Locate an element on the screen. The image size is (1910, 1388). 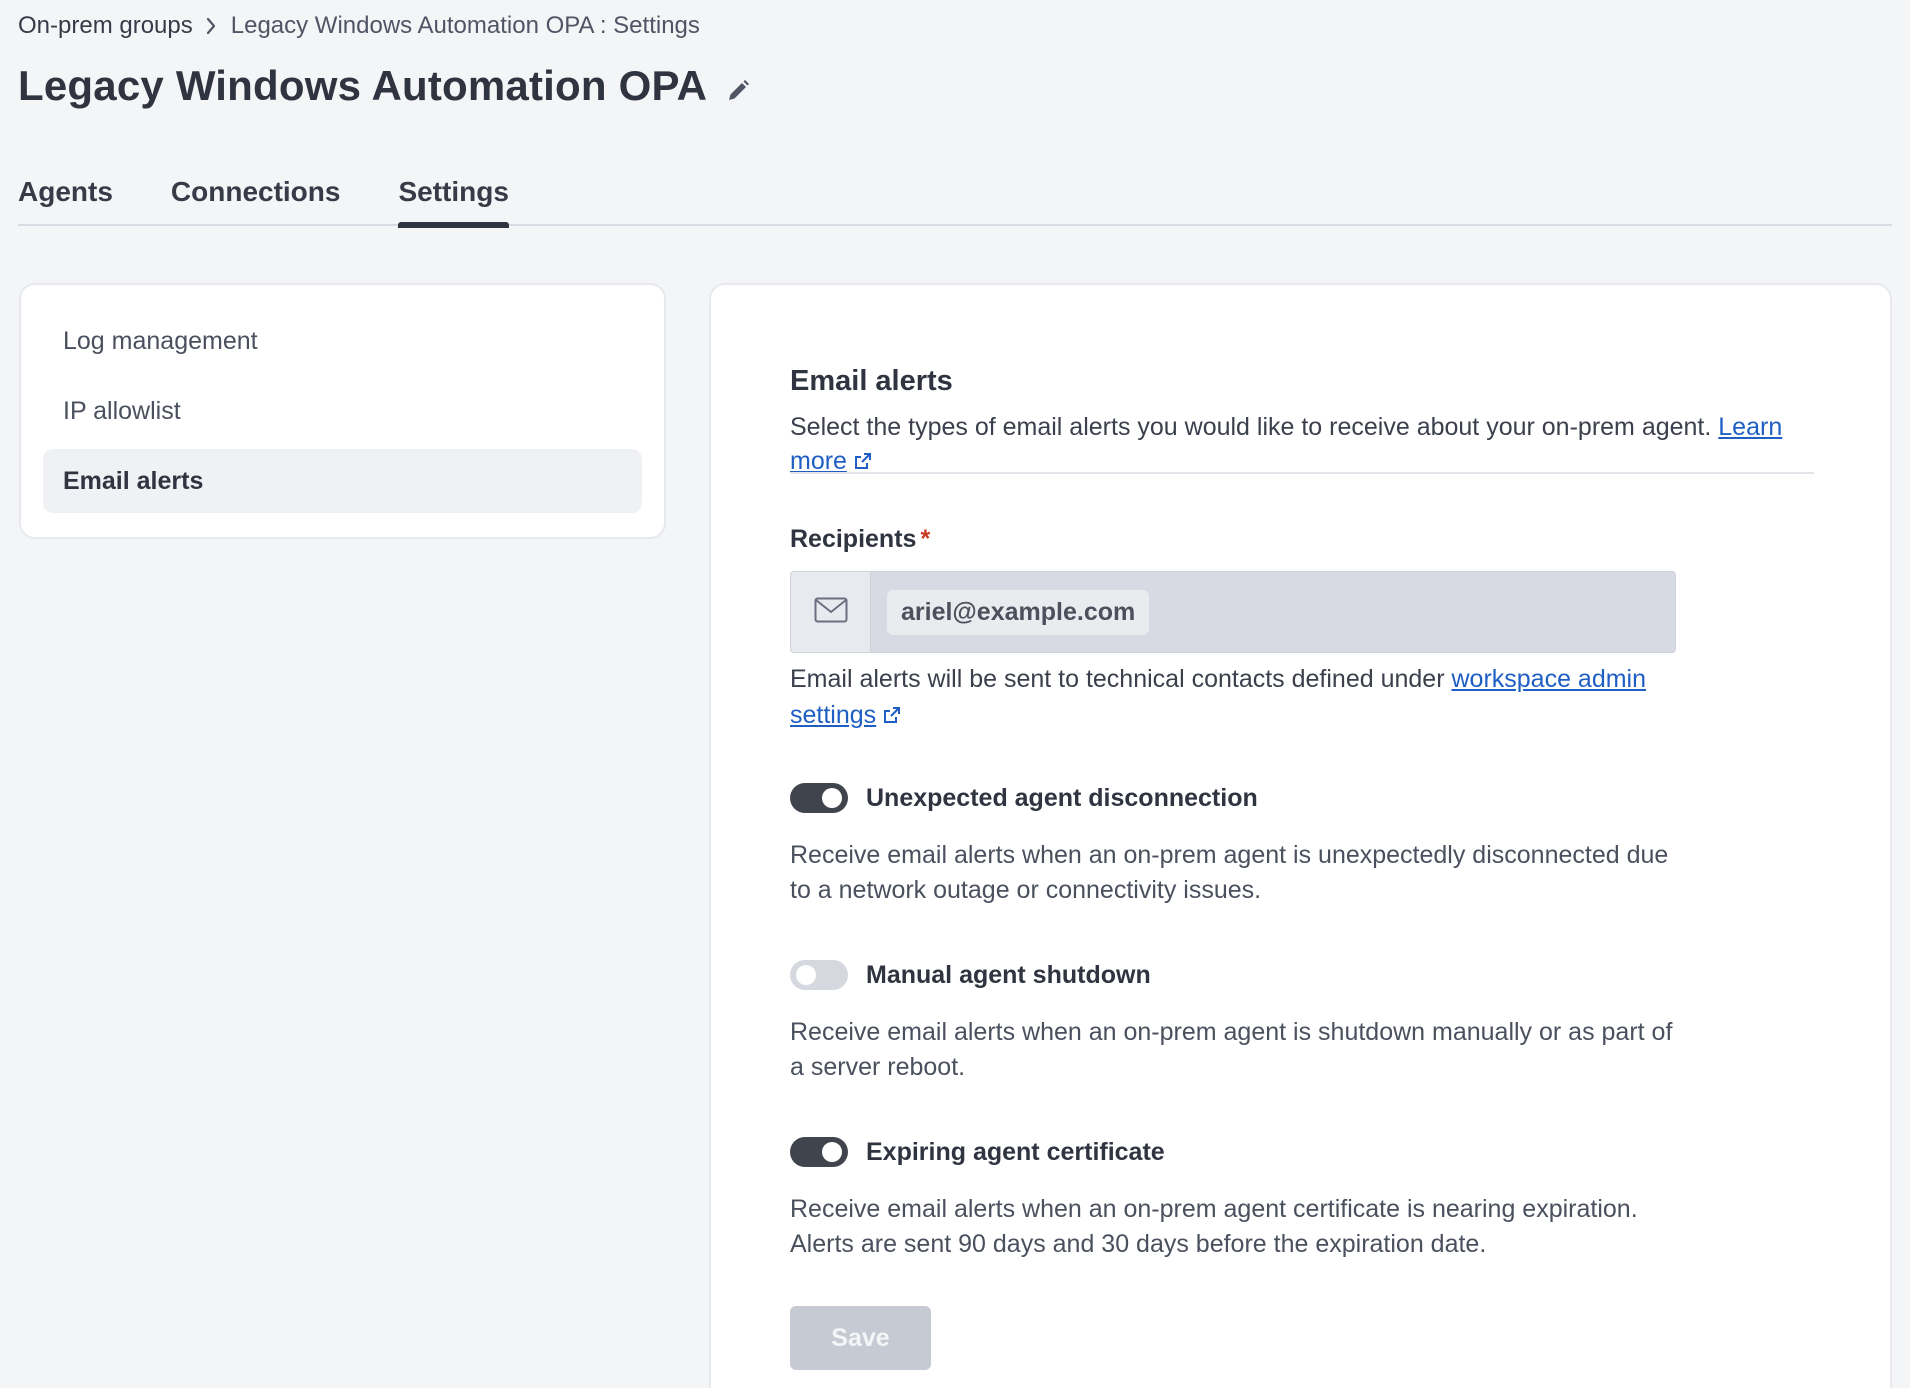
pencil-icon is located at coordinates (738, 91).